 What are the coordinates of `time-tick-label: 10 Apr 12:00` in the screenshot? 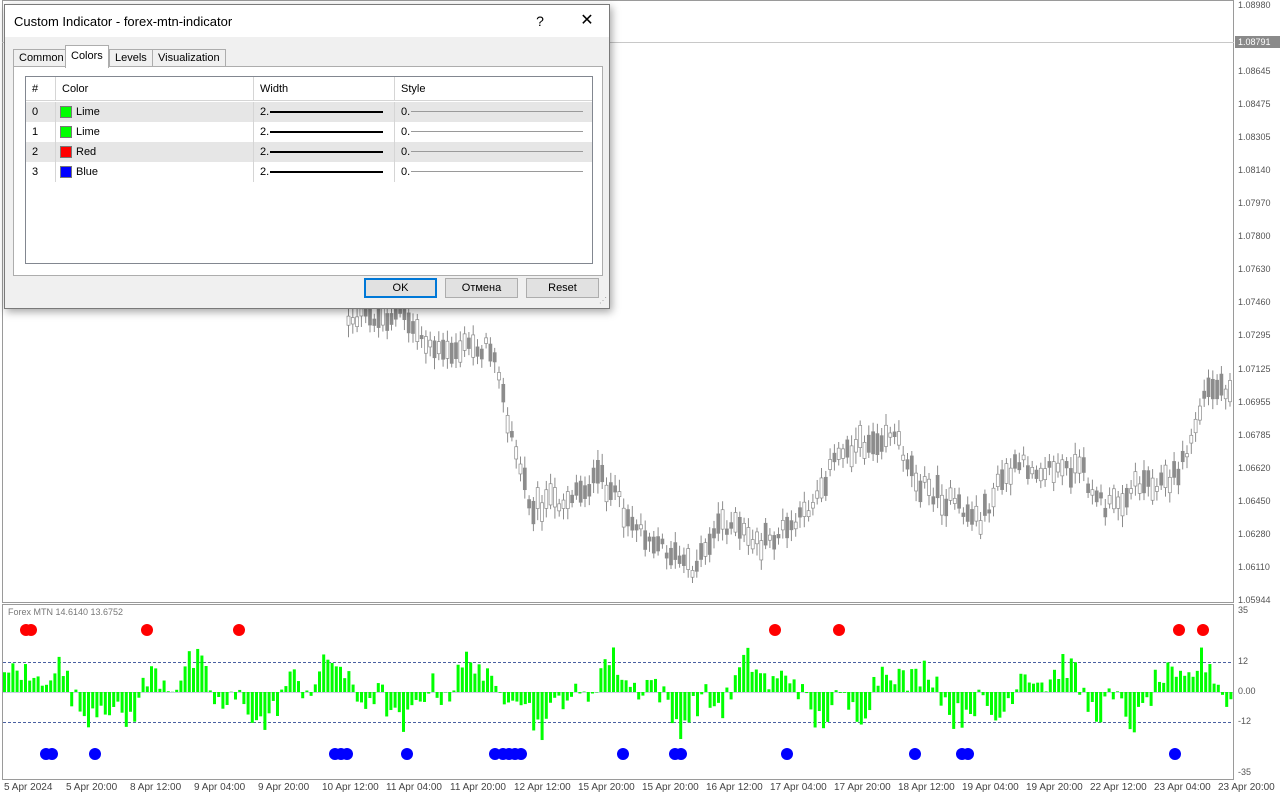 It's located at (350, 787).